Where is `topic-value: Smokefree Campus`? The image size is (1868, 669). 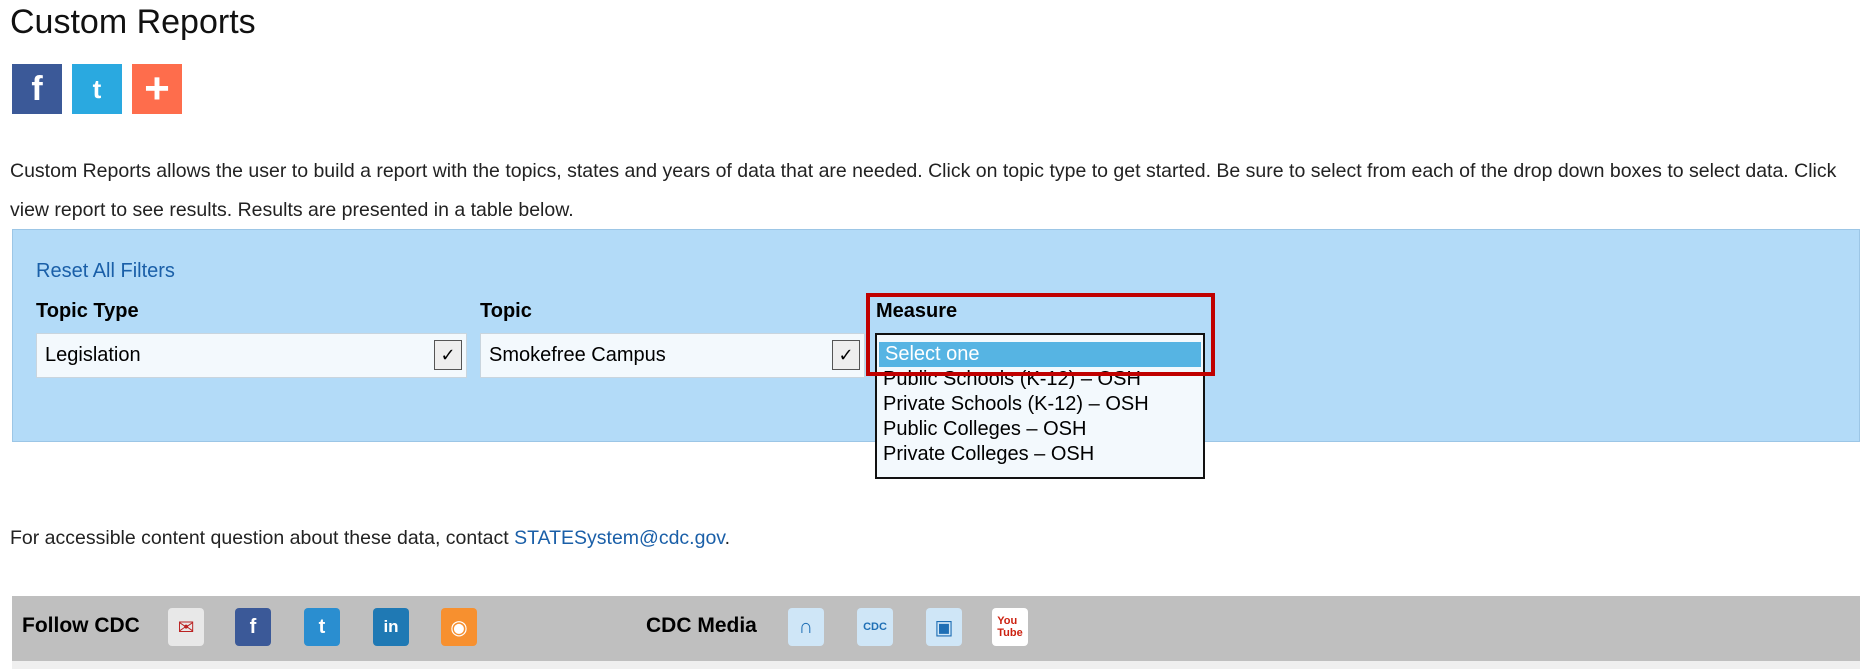 topic-value: Smokefree Campus is located at coordinates (577, 355).